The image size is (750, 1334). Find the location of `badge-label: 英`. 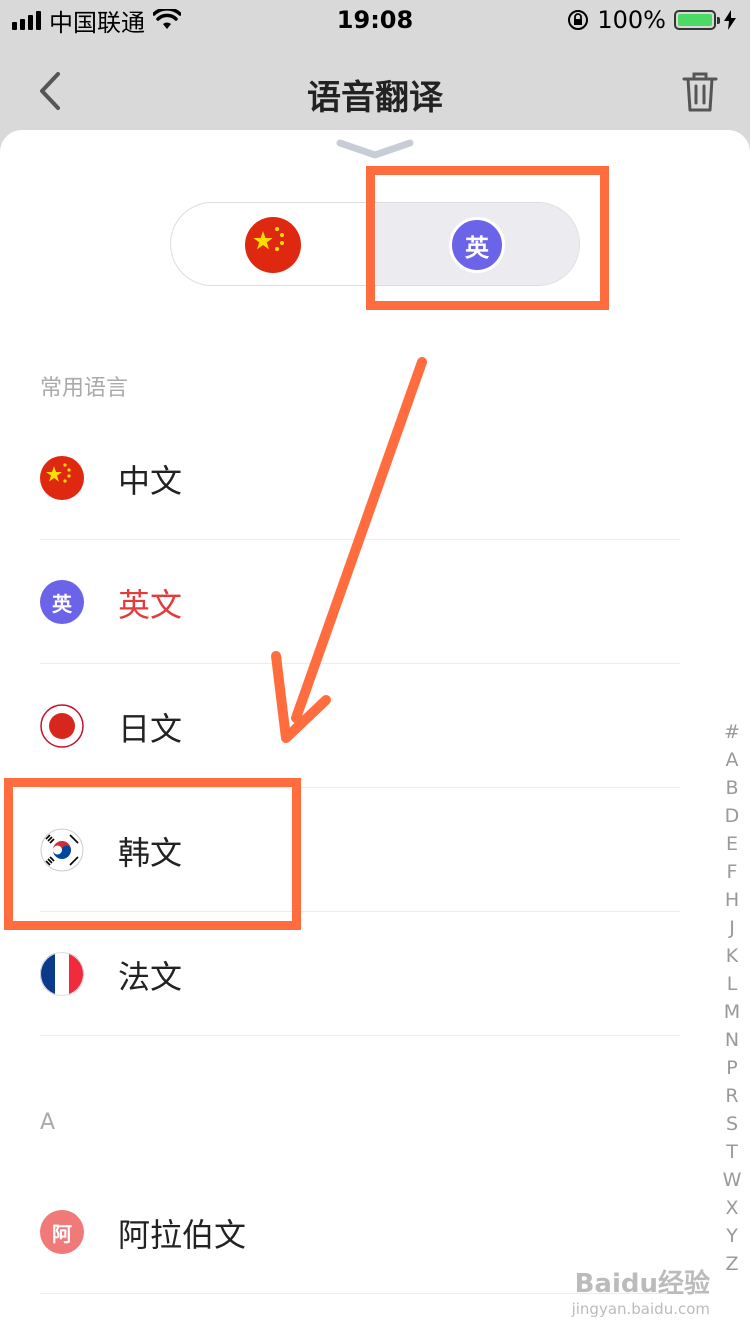

badge-label: 英 is located at coordinates (62, 603).